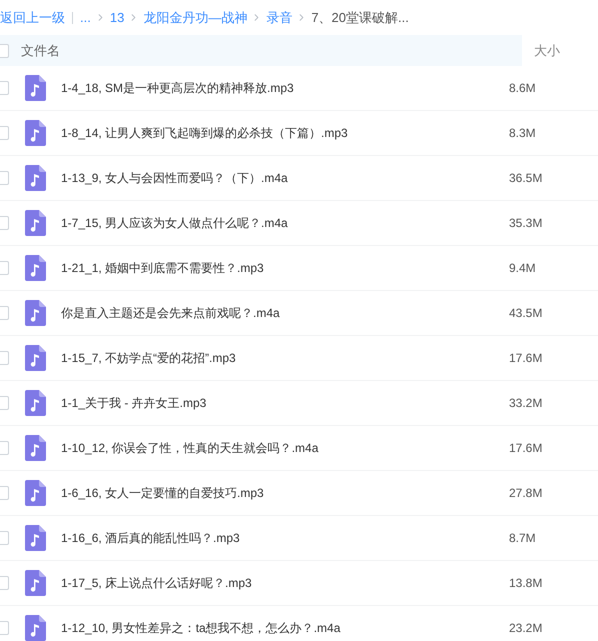  Describe the element at coordinates (525, 178) in the screenshot. I see `file-size: 36.5M` at that location.